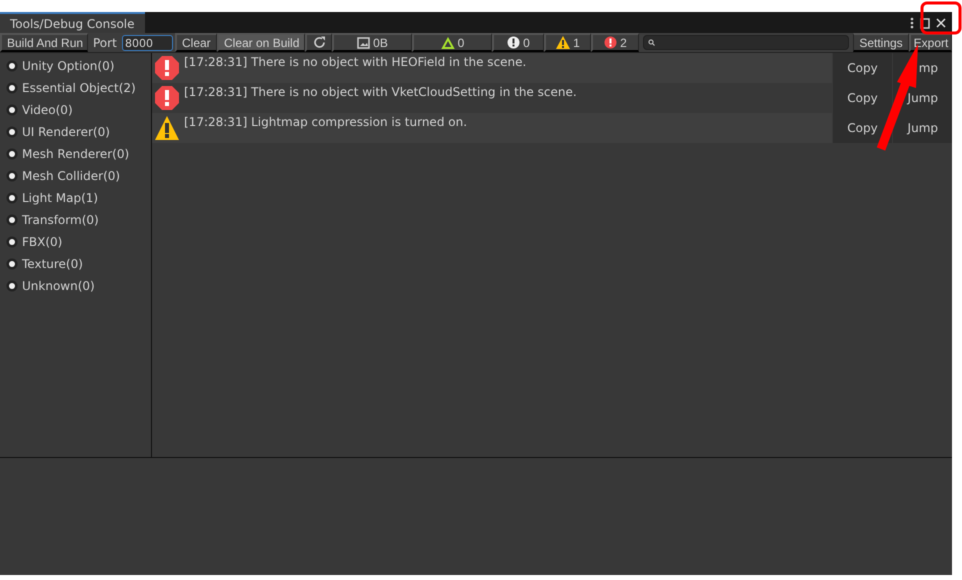  I want to click on category-label: Video(0), so click(47, 110).